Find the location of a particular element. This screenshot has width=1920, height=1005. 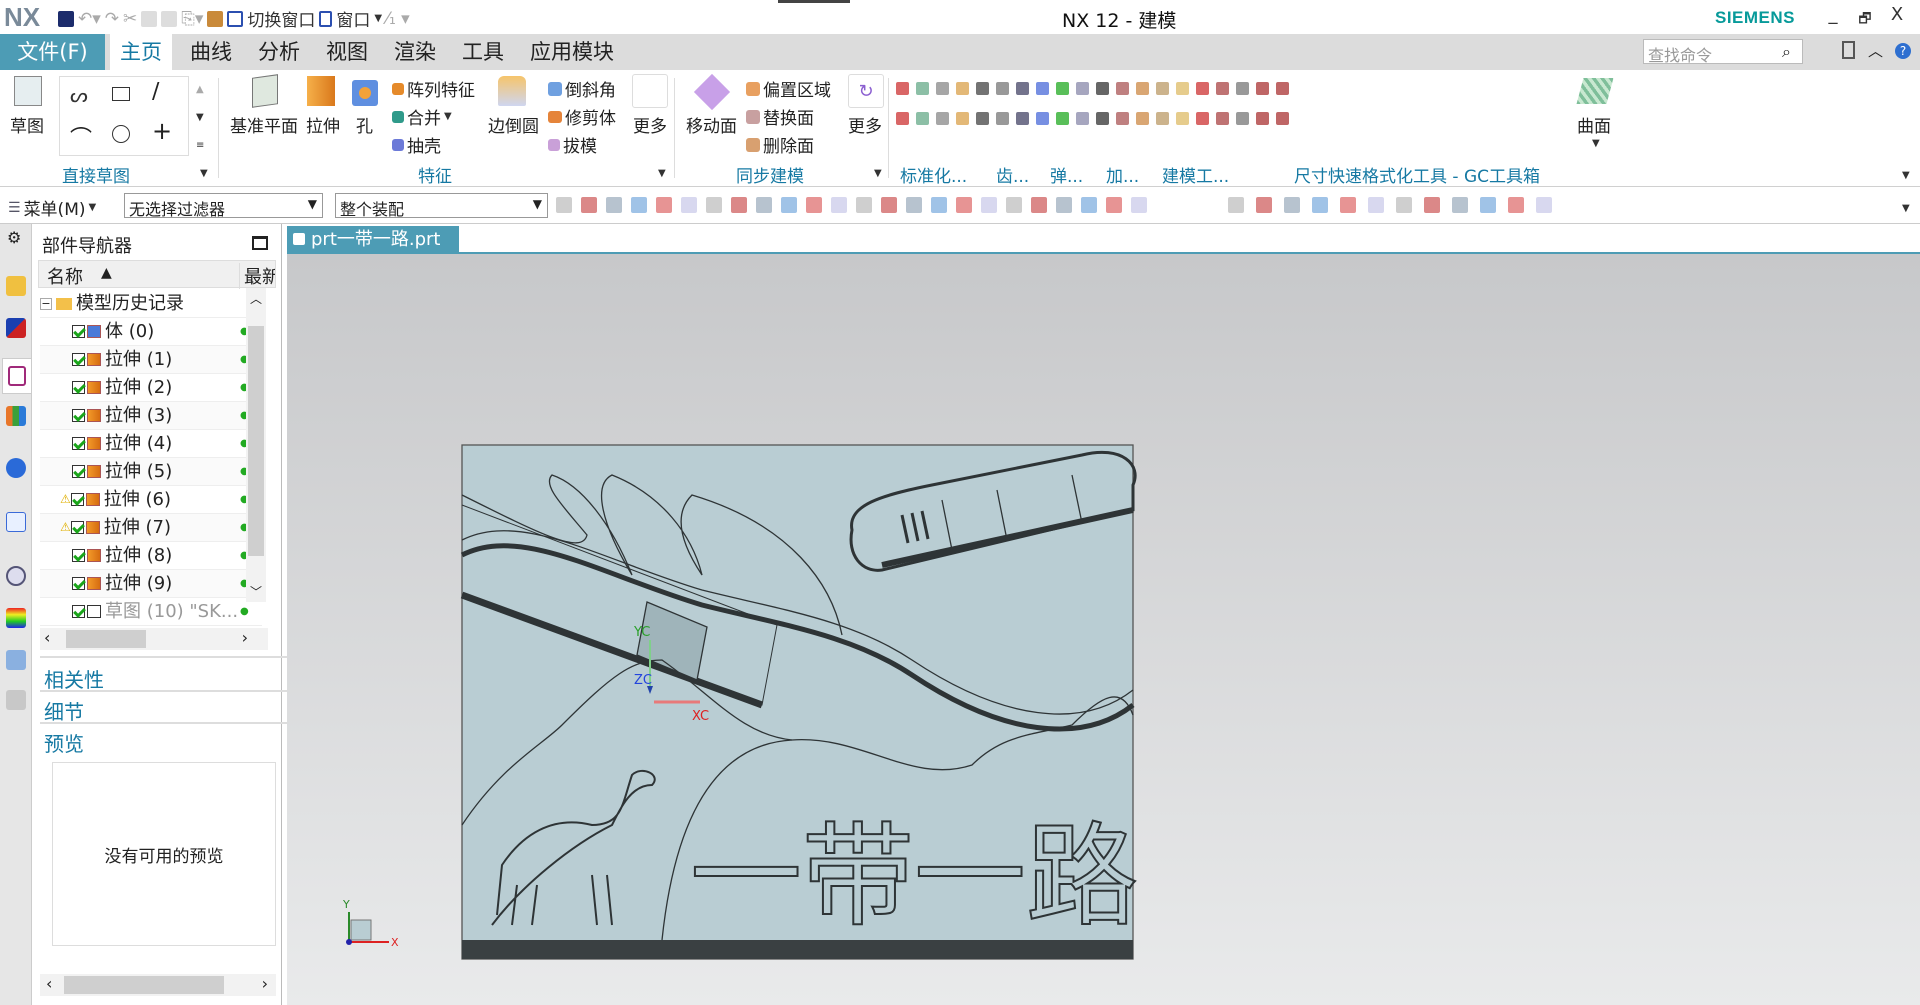

sketch-button: 草图 is located at coordinates (27, 124).